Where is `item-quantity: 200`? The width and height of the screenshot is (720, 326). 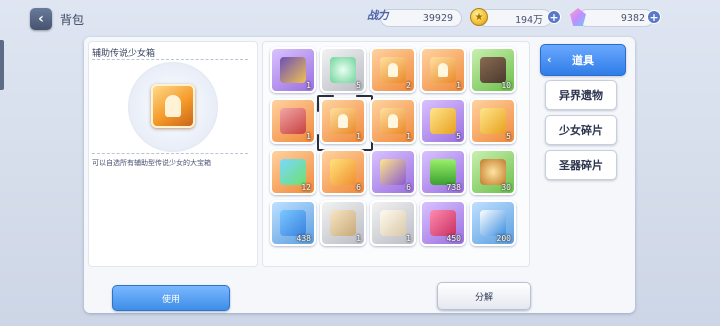
item-quantity: 200 is located at coordinates (503, 238).